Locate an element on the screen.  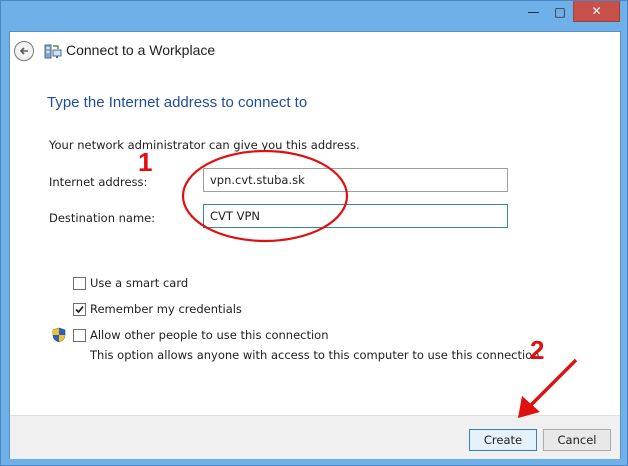
wizard-header: Connect to a Workplace is located at coordinates (315, 51).